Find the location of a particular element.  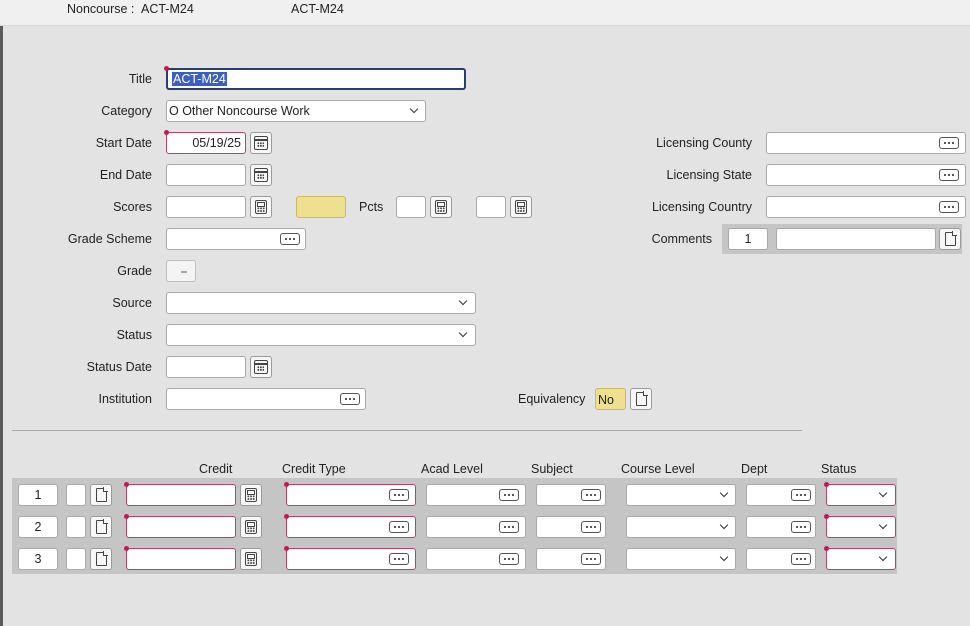

column-header-course-level: Course Level is located at coordinates (658, 469).